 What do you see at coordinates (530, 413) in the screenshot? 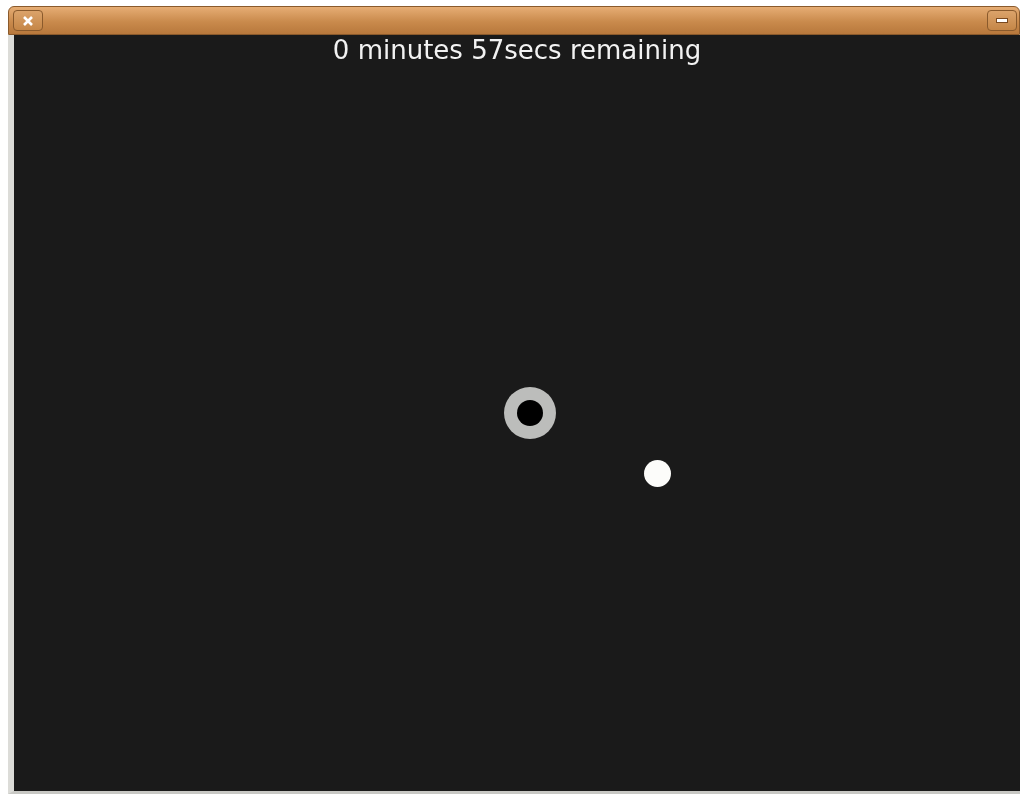
I see `target-ring` at bounding box center [530, 413].